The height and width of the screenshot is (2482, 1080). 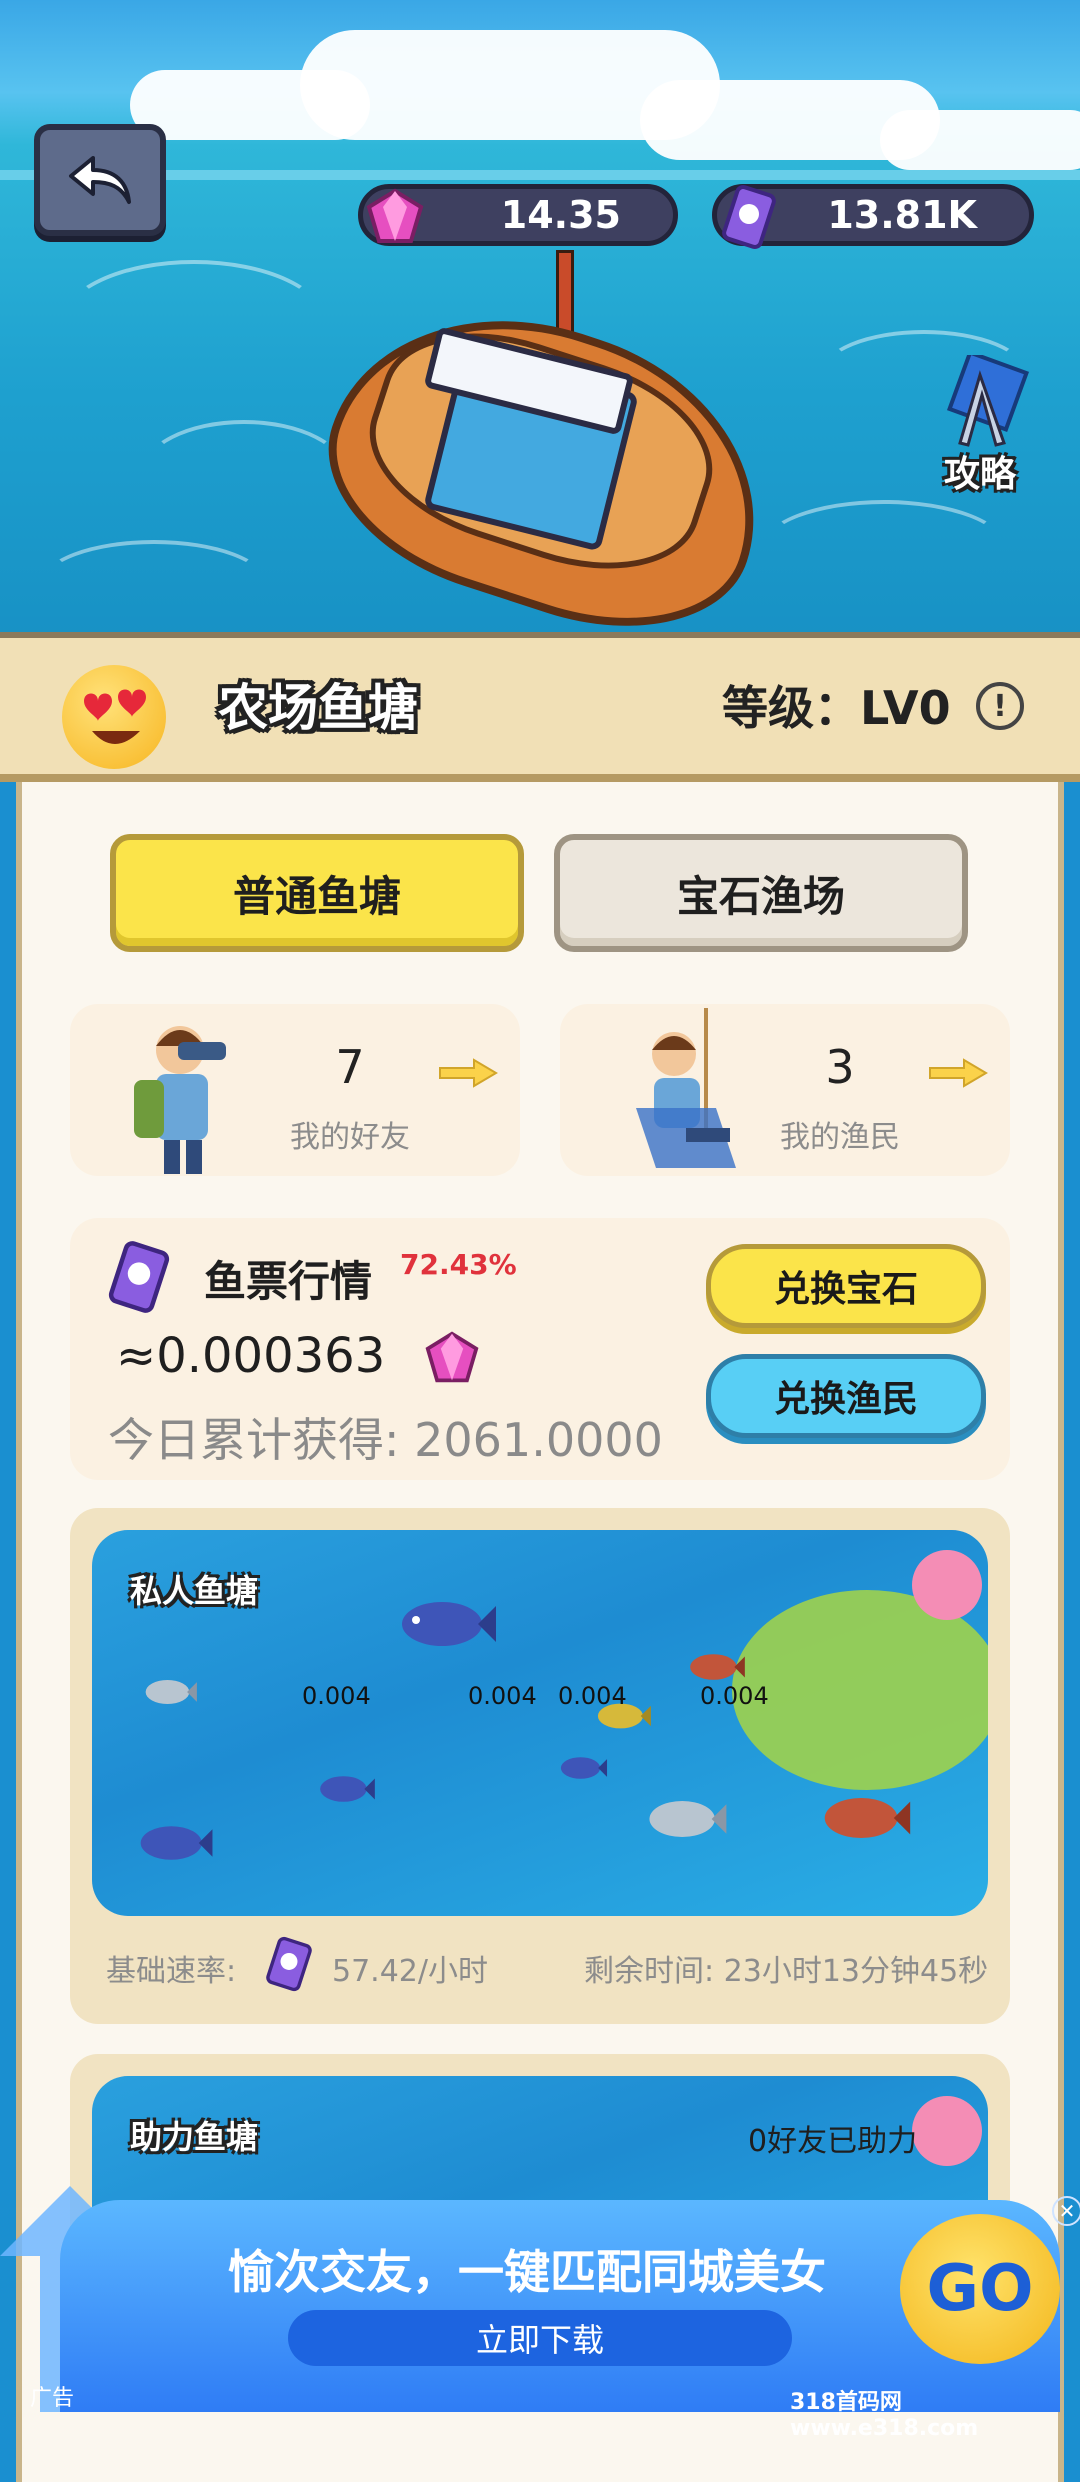 I want to click on ad-download-label: 立即下载, so click(x=539, y=2340).